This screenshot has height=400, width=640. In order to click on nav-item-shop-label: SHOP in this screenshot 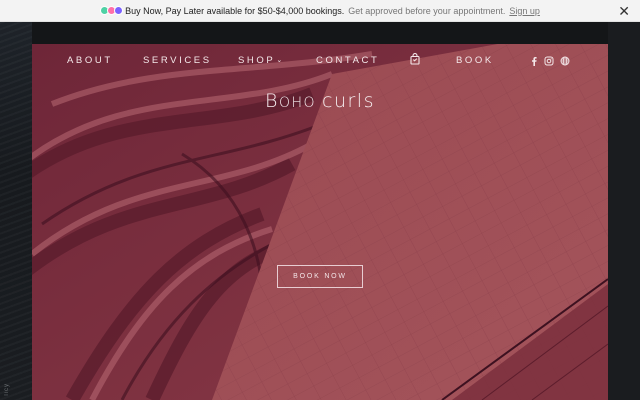, I will do `click(257, 60)`.